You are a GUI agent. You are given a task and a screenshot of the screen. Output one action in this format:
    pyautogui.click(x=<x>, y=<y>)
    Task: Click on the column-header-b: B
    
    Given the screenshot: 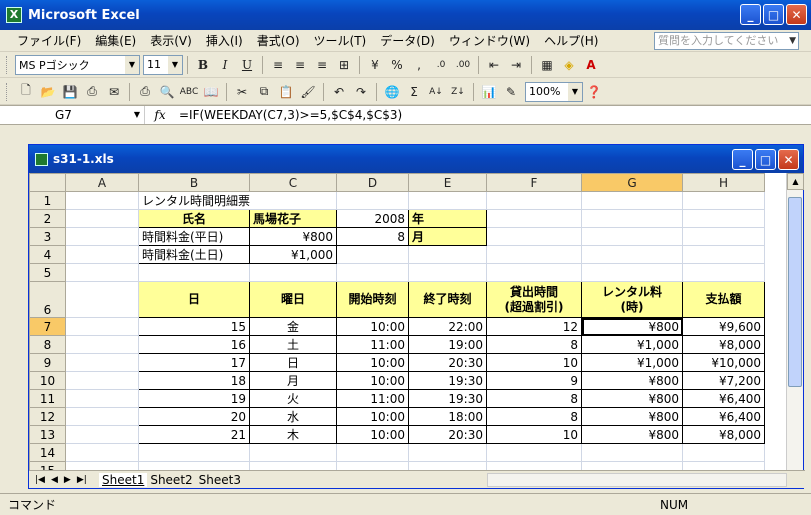 What is the action you would take?
    pyautogui.click(x=194, y=182)
    